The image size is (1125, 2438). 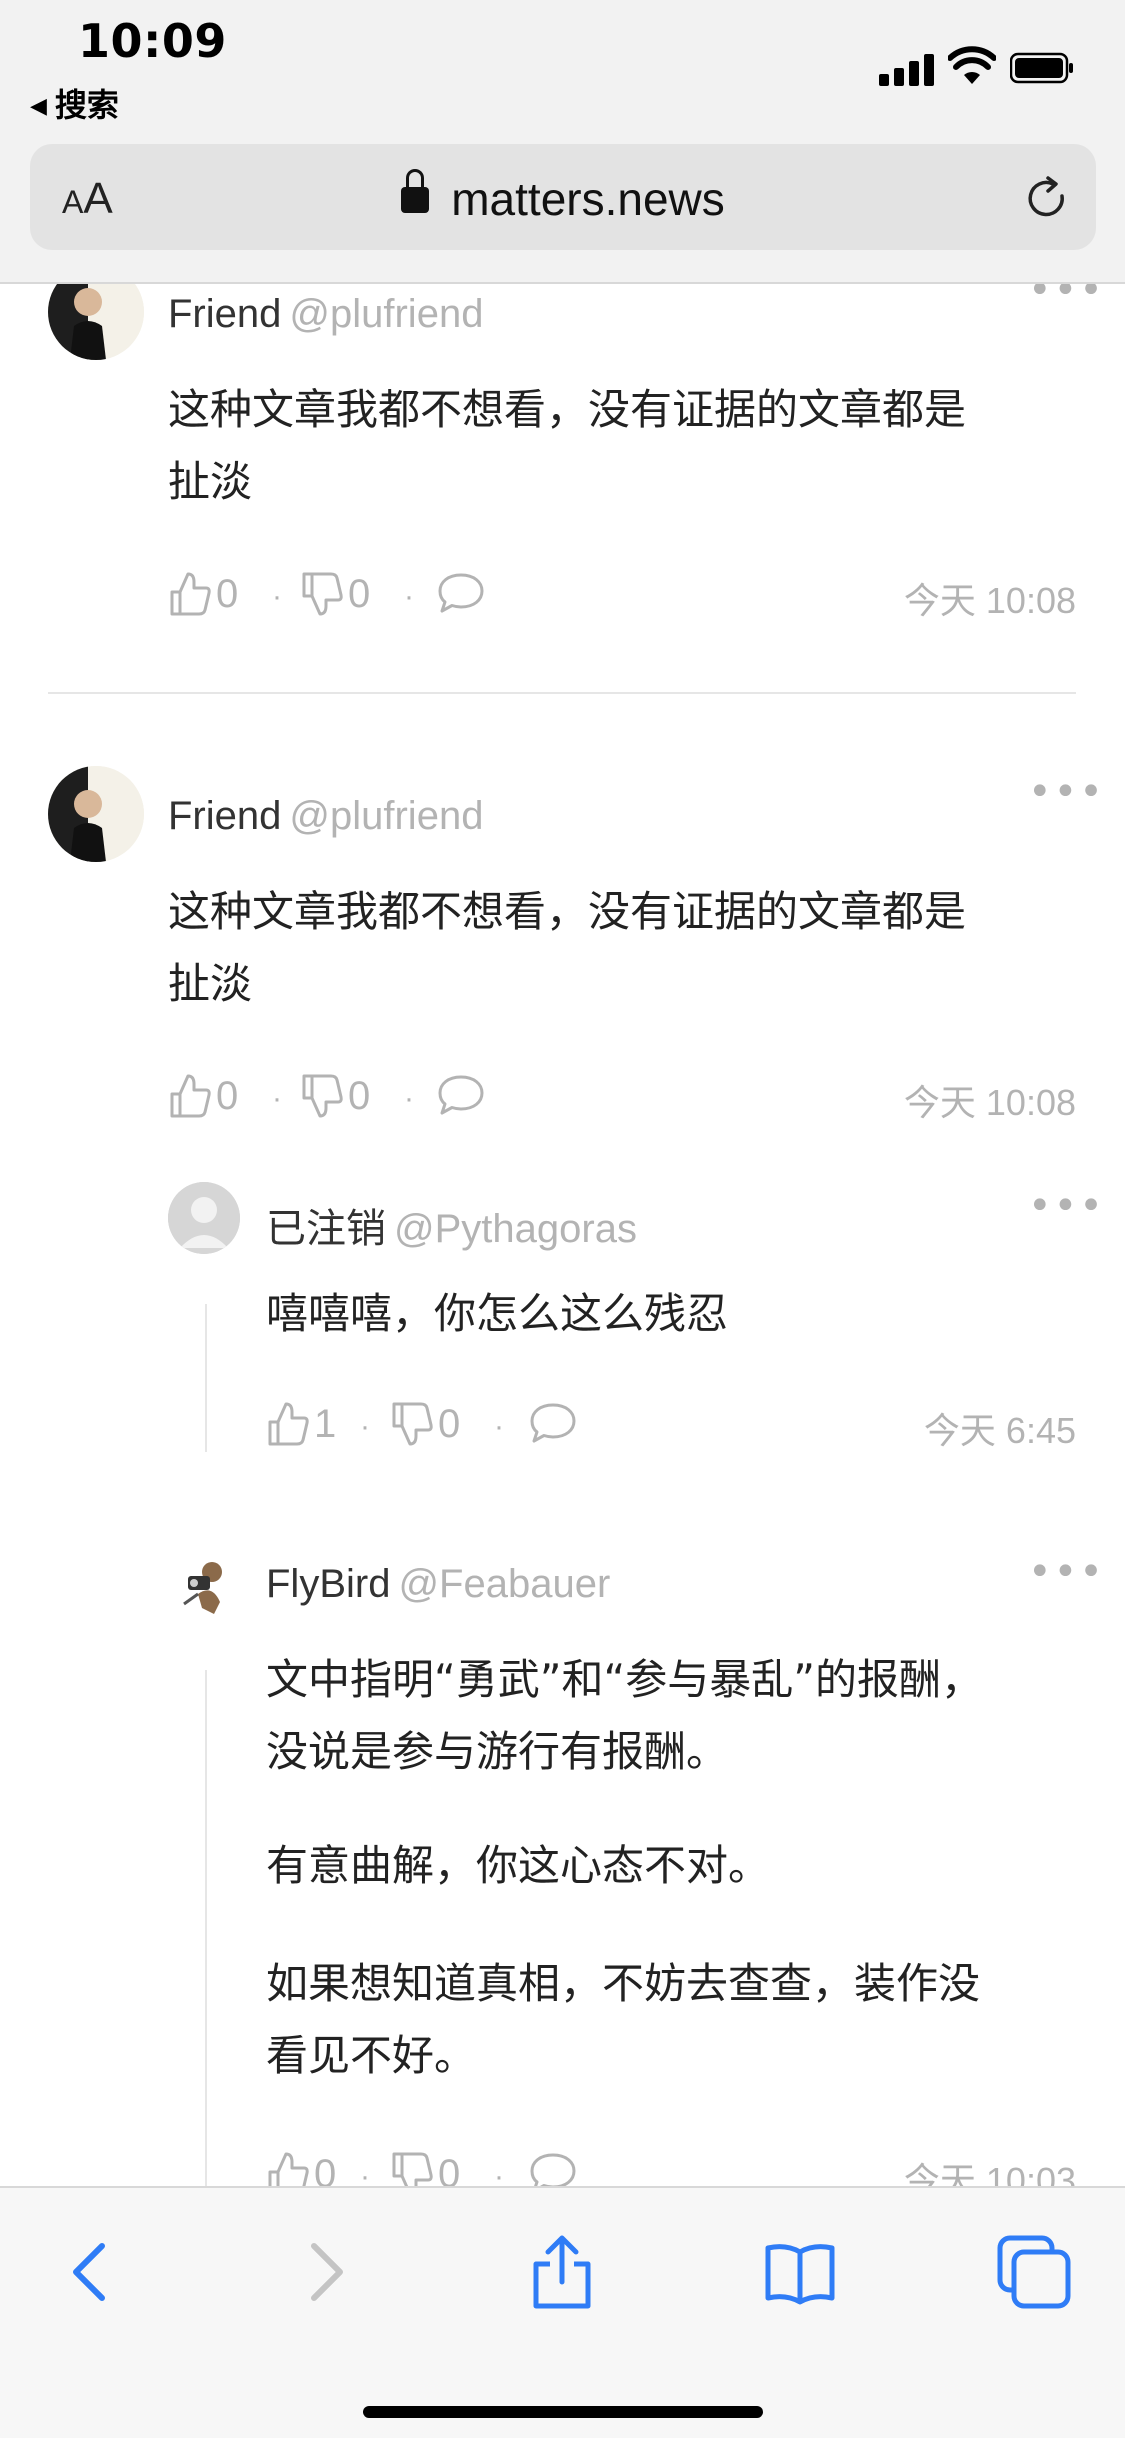 What do you see at coordinates (371, 2055) in the screenshot?
I see `comment-text-line: 看见不好。` at bounding box center [371, 2055].